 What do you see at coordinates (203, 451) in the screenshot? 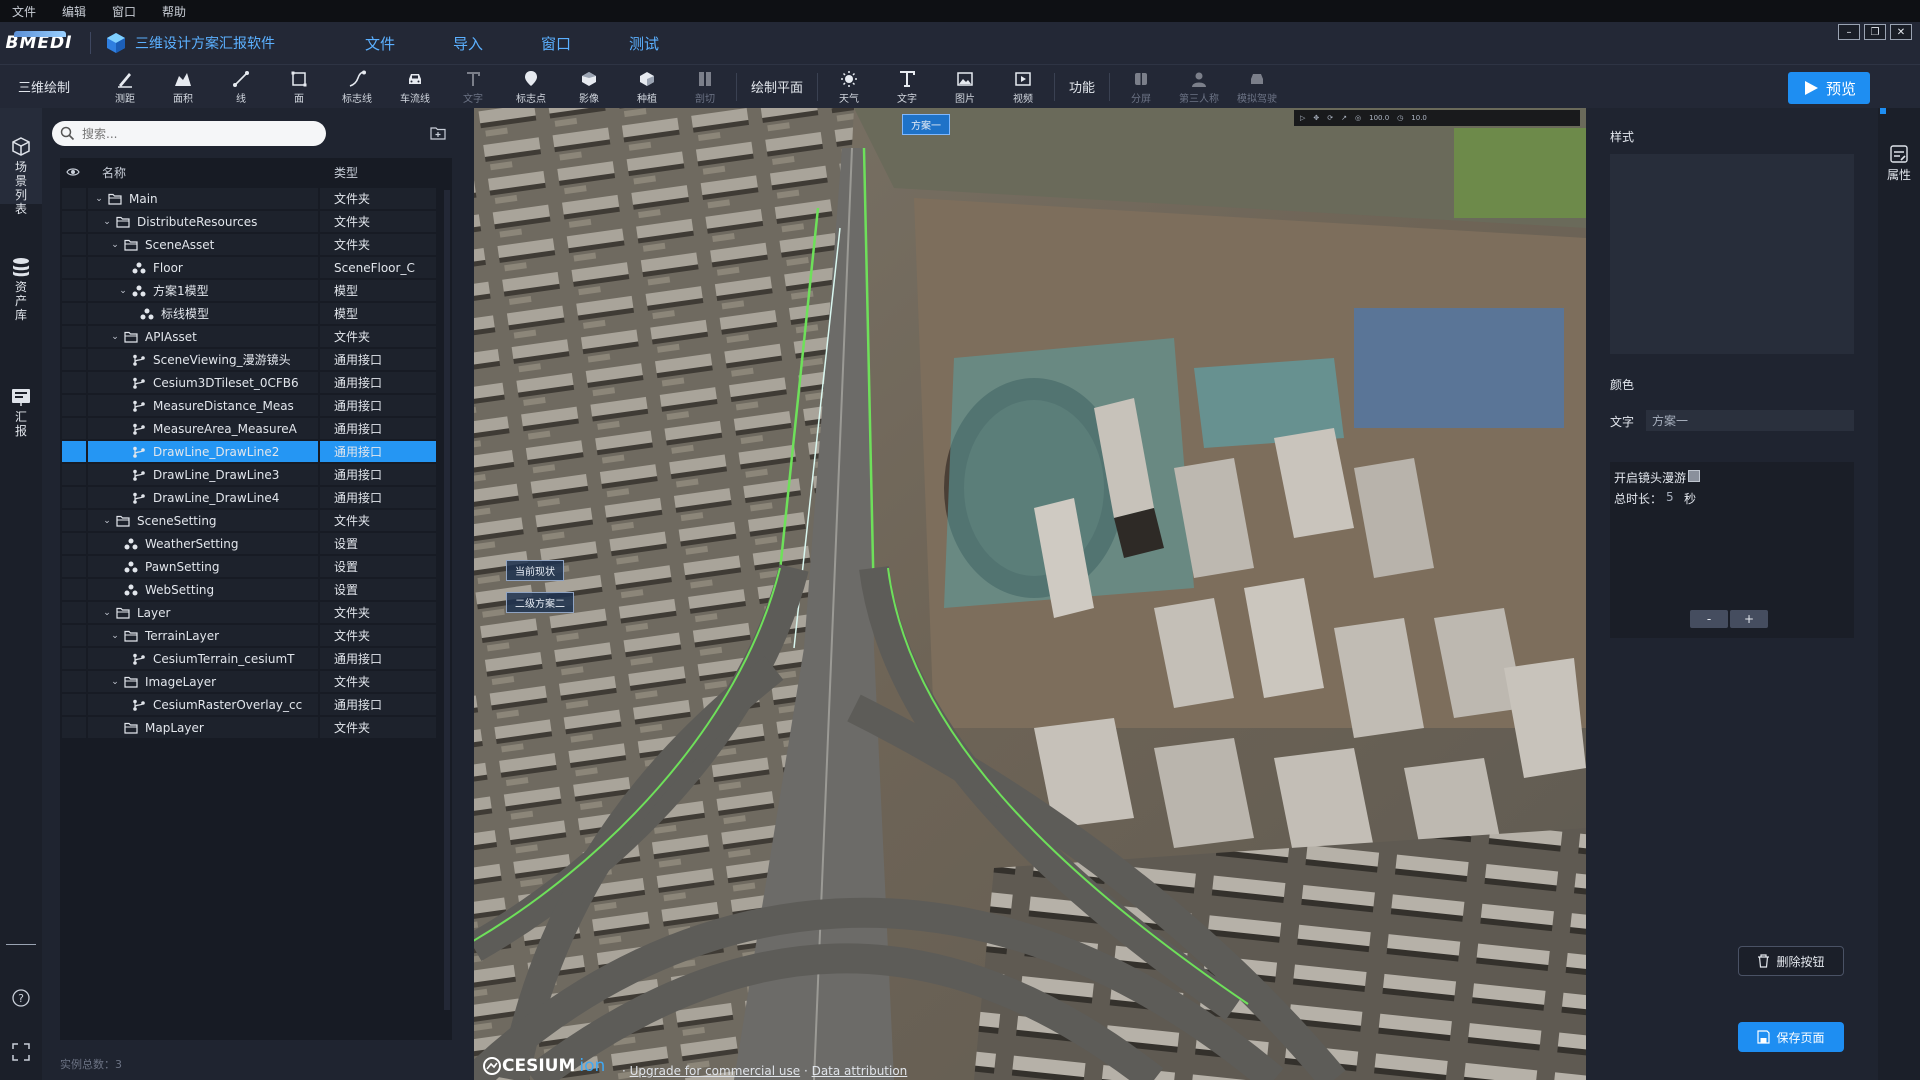
I see `tree-node-name: DrawLine_DrawLine2` at bounding box center [203, 451].